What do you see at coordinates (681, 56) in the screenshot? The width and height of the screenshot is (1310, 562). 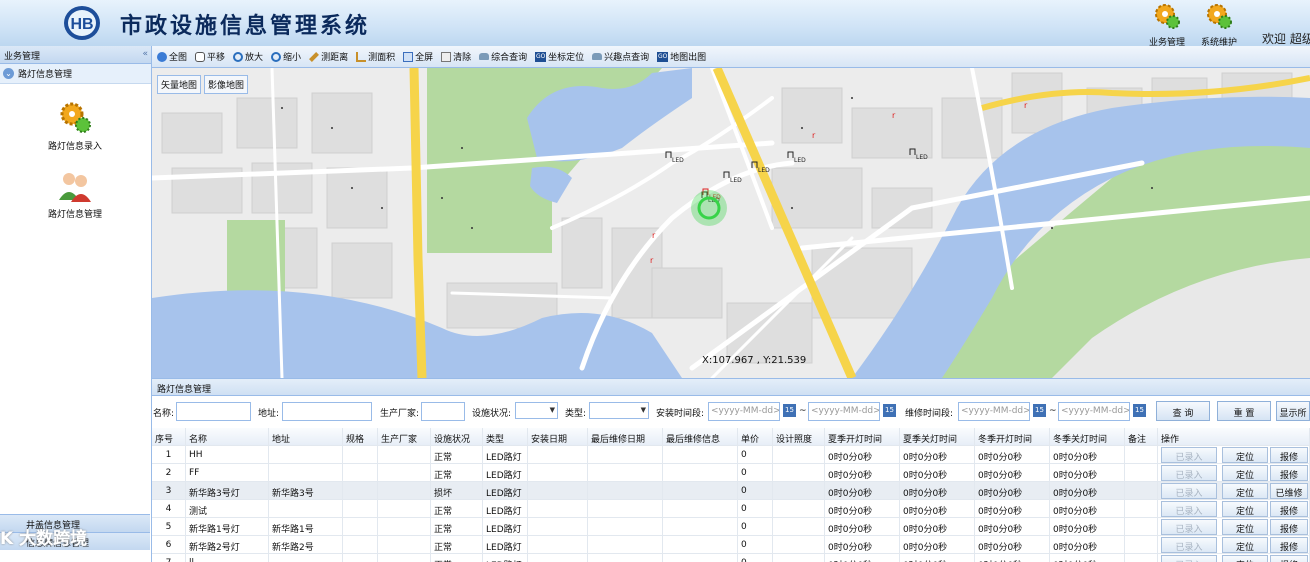 I see `tool-map-export: GO 地图出图` at bounding box center [681, 56].